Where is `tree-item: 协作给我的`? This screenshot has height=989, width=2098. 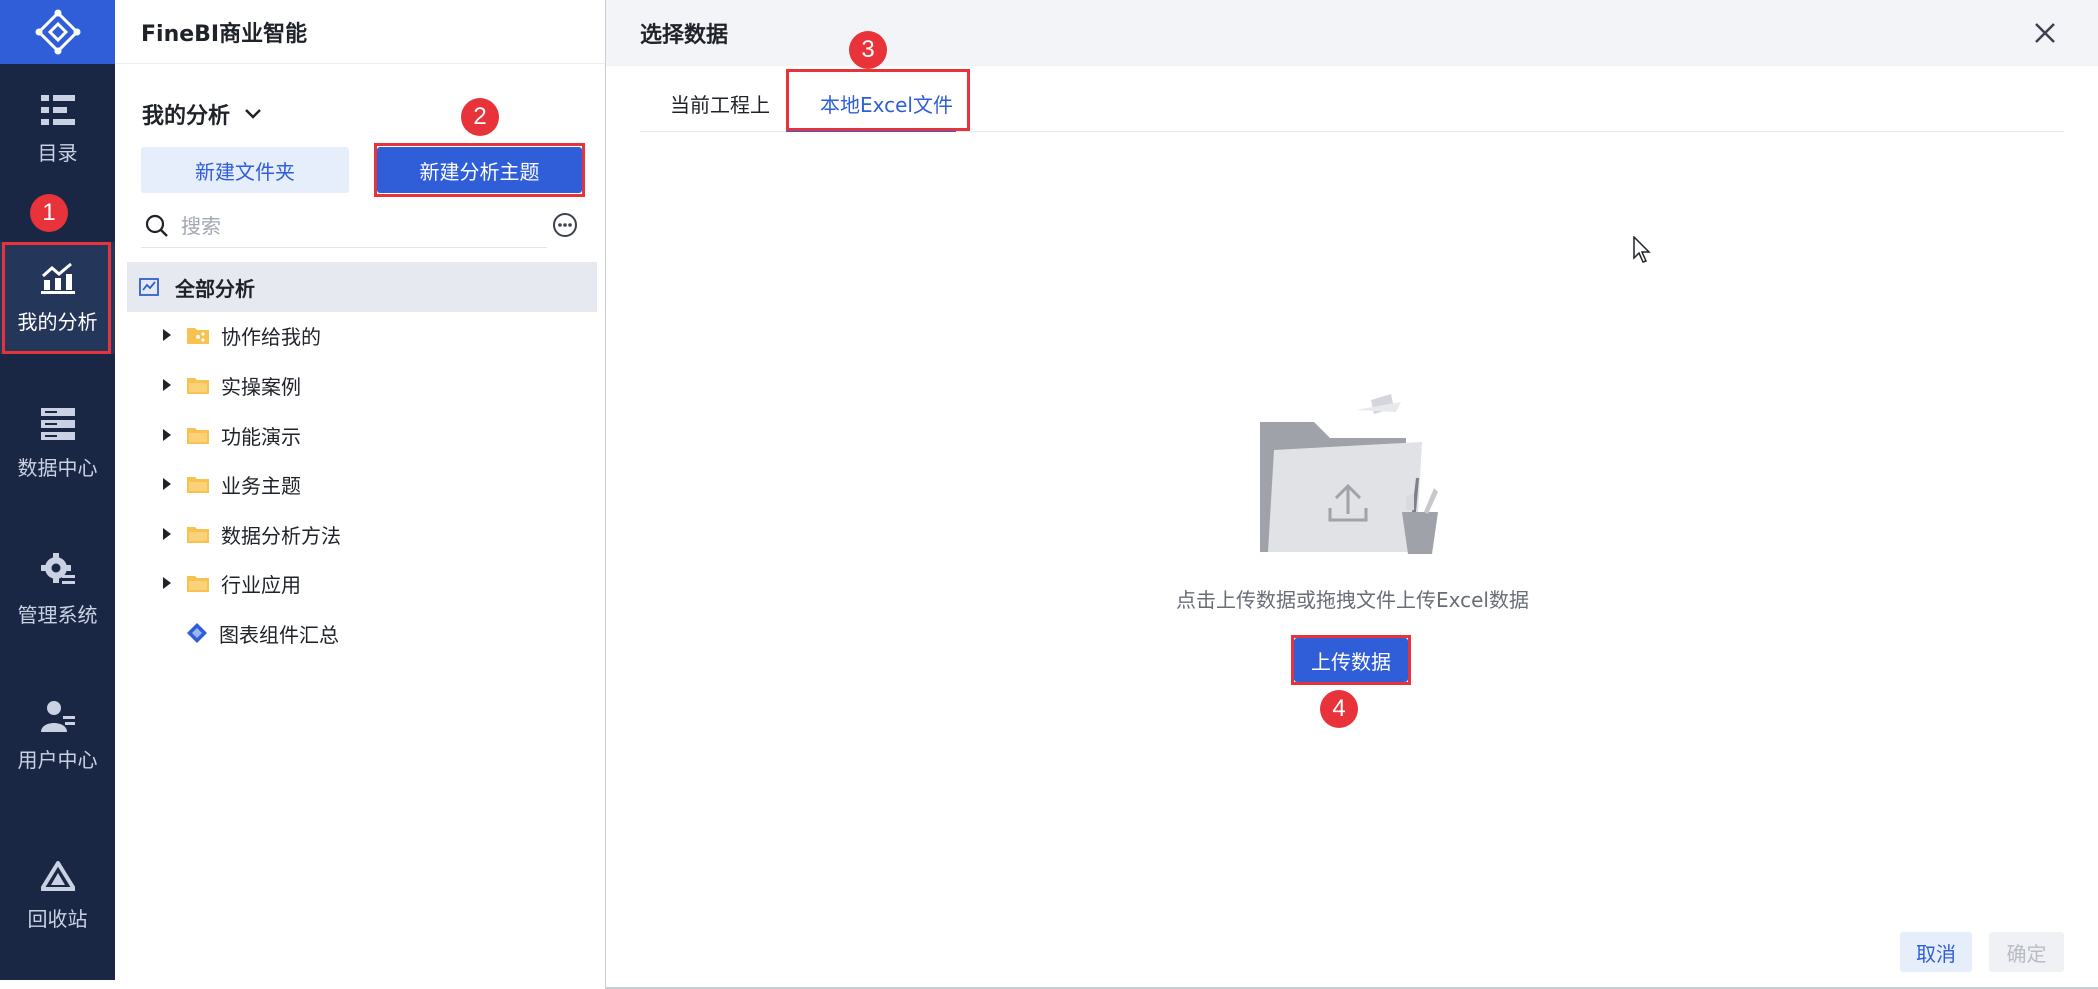 tree-item: 协作给我的 is located at coordinates (240, 335).